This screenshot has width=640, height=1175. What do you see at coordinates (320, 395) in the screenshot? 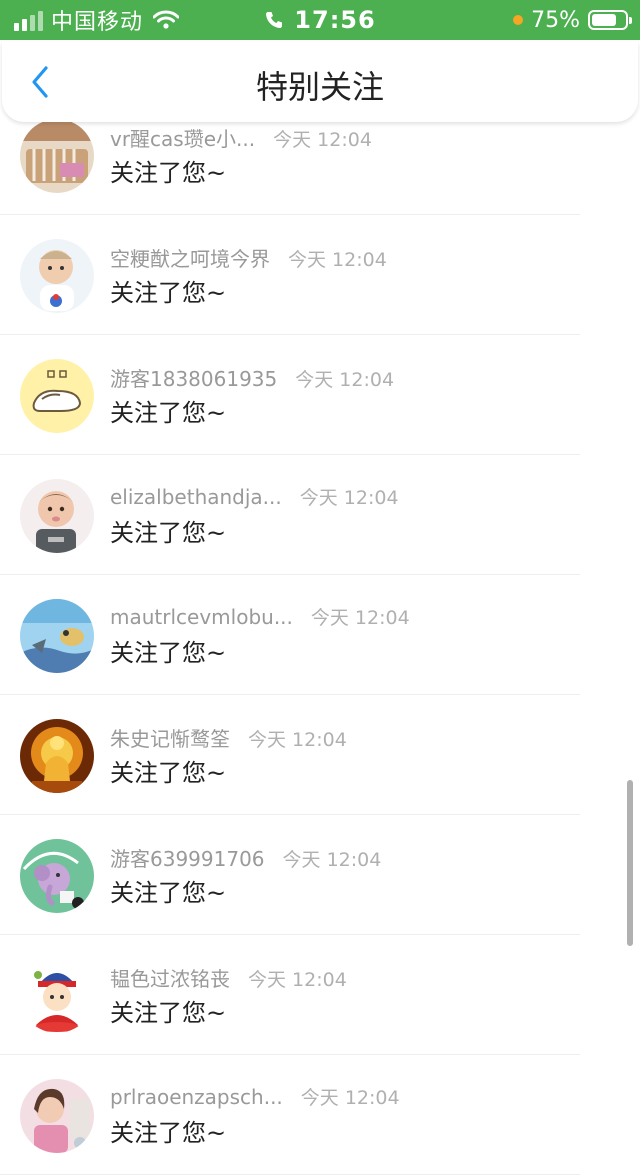
I see `follower-row: 游客1838061935 今天 12:04 关注了您~` at bounding box center [320, 395].